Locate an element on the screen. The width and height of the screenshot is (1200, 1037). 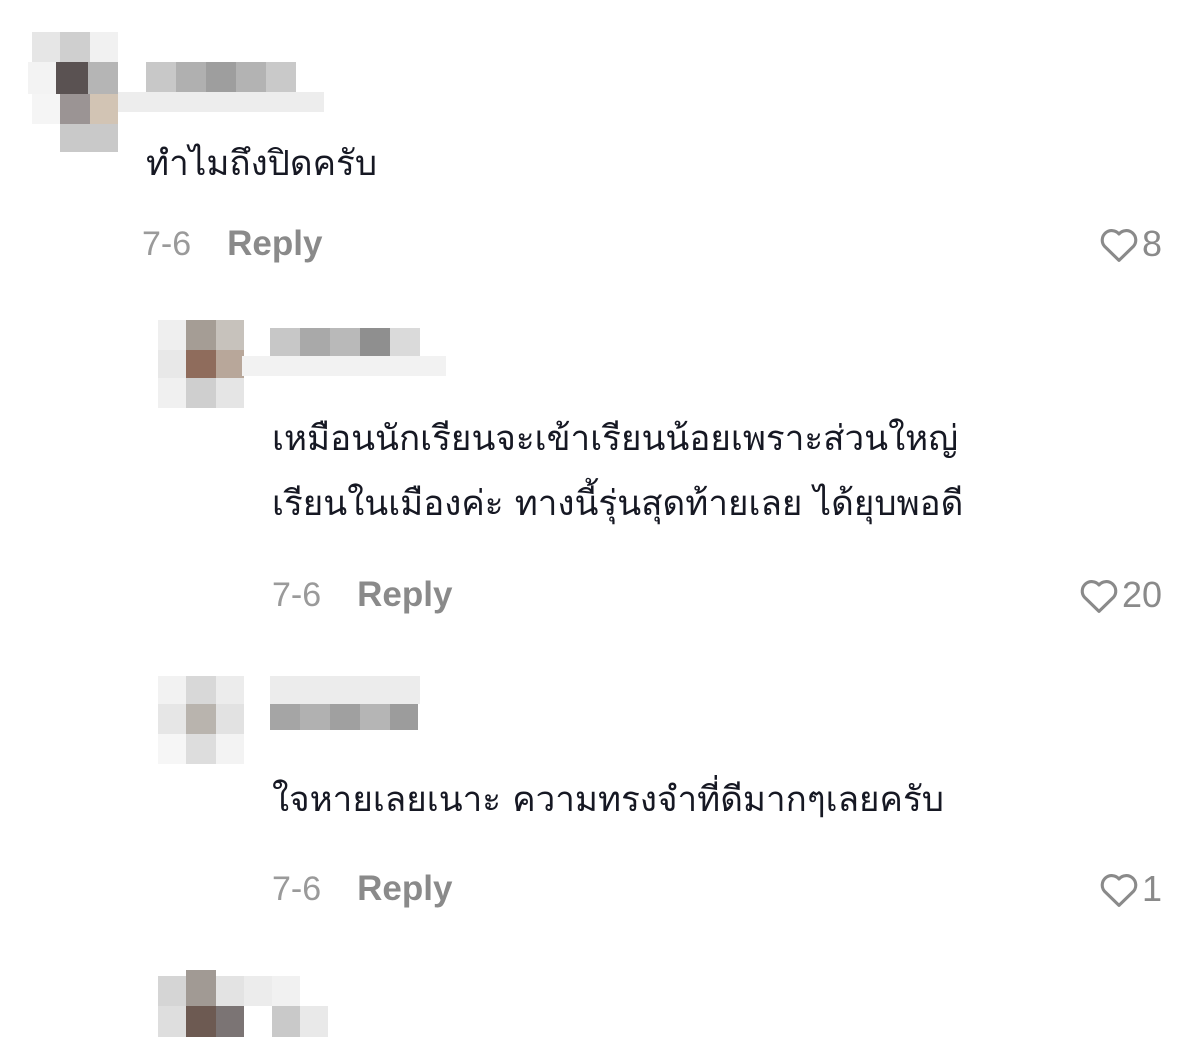
comment-text: ทำไมถึงปิดครับ is located at coordinates (262, 164).